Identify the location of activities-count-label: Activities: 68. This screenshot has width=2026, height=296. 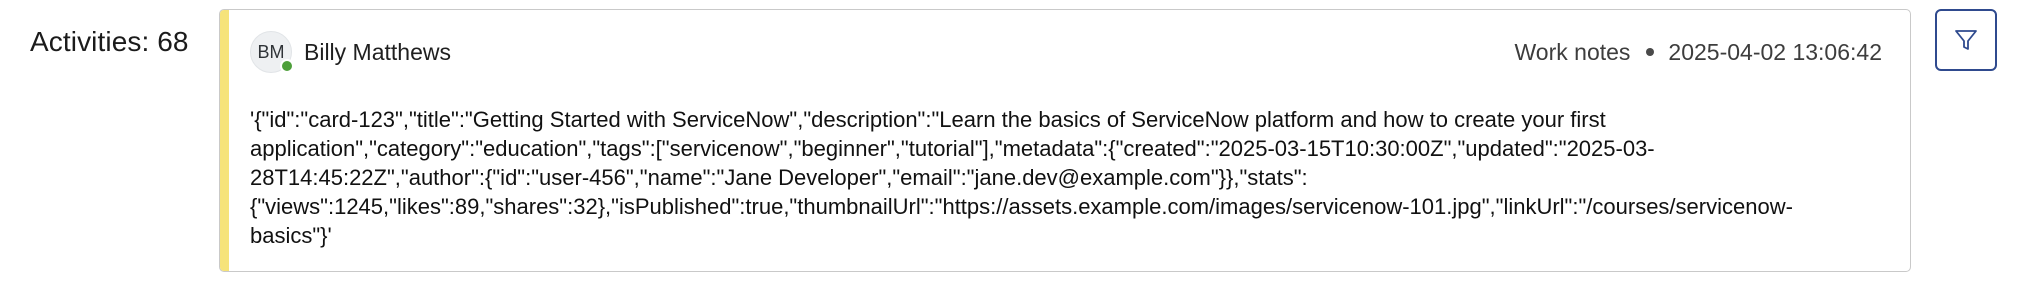
(109, 41).